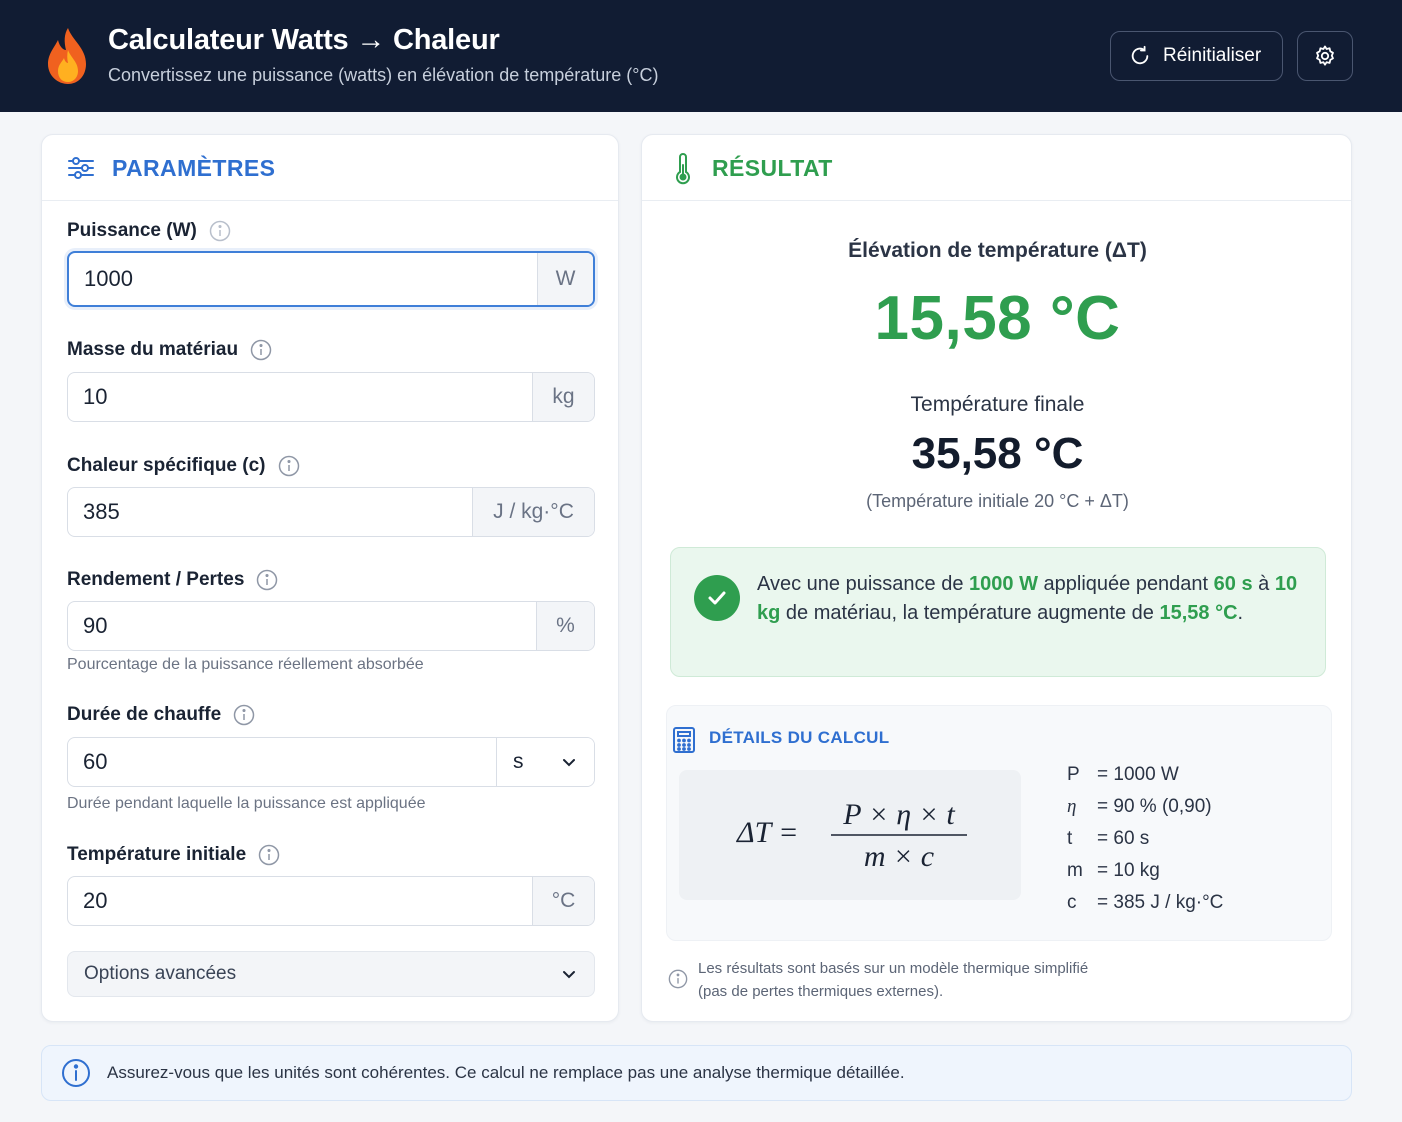 The image size is (1402, 1122). I want to click on result-title: RÉSULTAT, so click(772, 168).